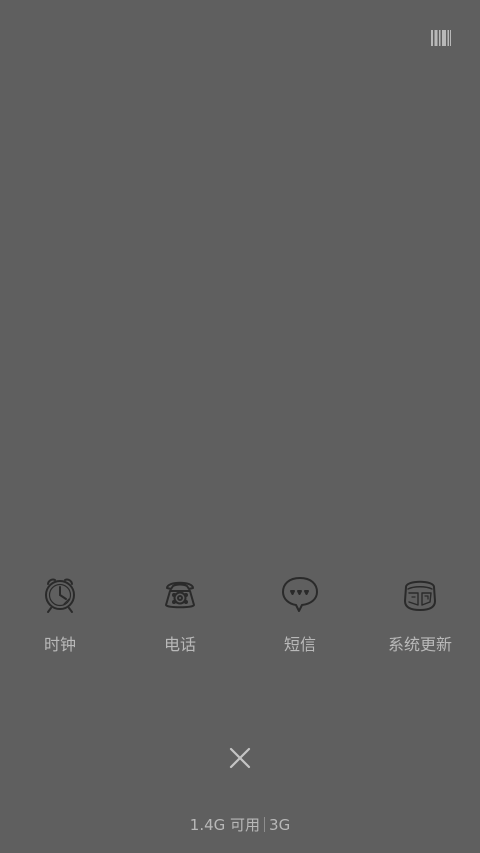 The width and height of the screenshot is (480, 853). What do you see at coordinates (299, 644) in the screenshot?
I see `app-label-messages: 短信` at bounding box center [299, 644].